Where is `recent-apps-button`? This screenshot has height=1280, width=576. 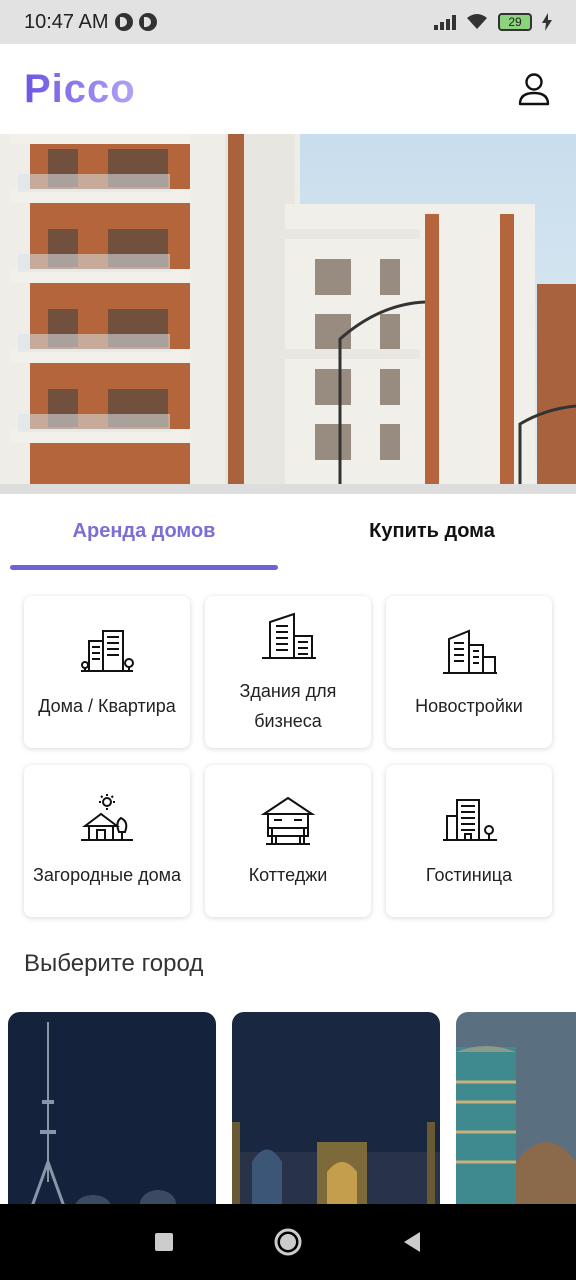 recent-apps-button is located at coordinates (164, 1242).